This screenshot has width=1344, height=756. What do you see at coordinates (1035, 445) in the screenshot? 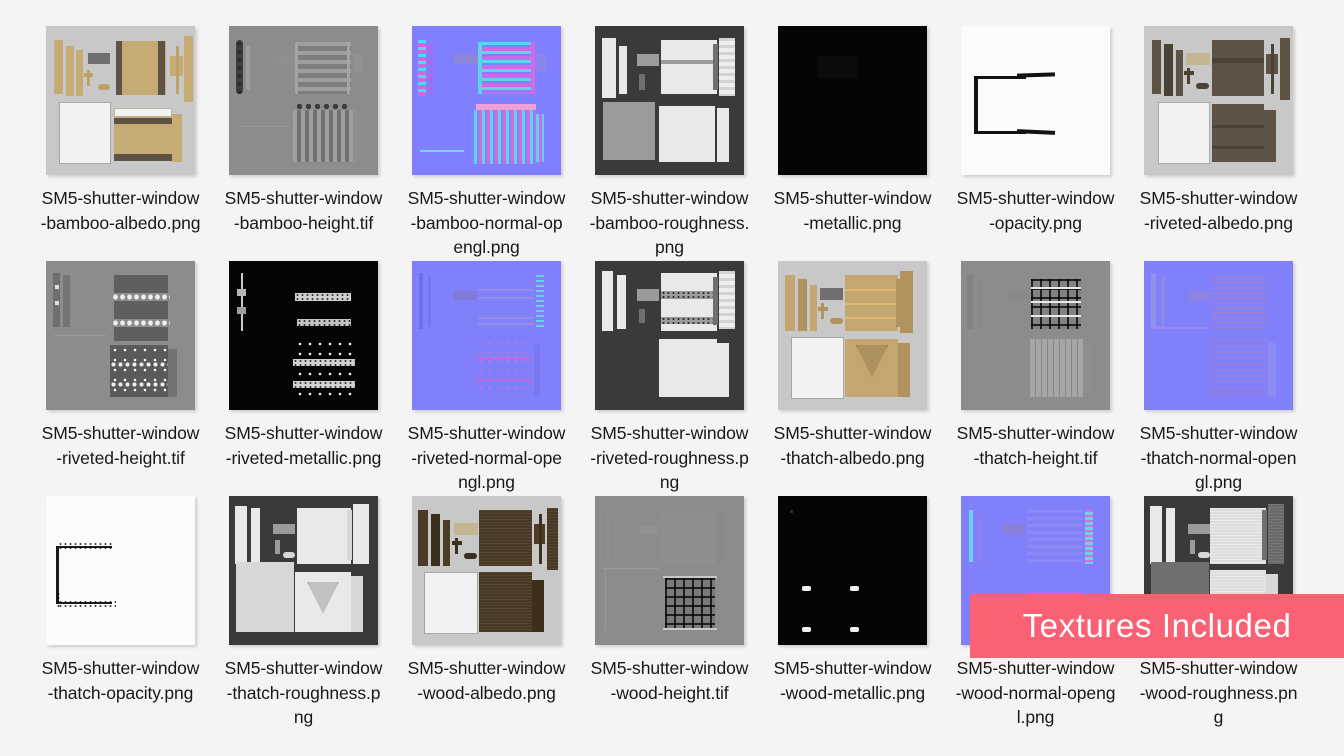
I see `texture-filename-label: SM5-shutter-window-thatch-height.tif` at bounding box center [1035, 445].